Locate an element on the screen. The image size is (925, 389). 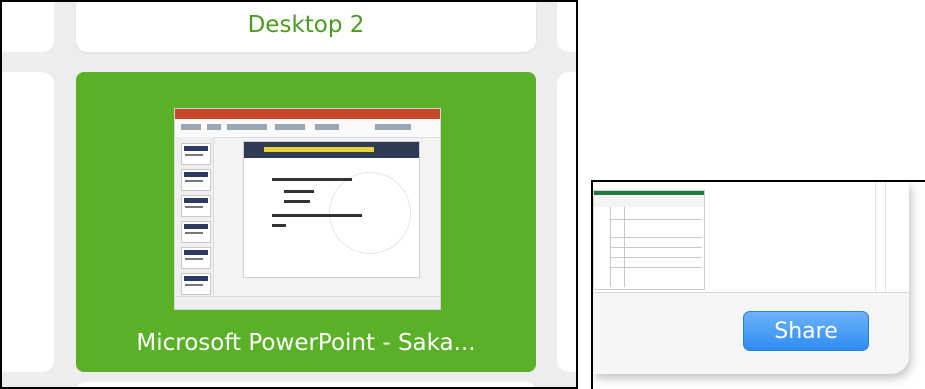
window-thumbnail-bottom is located at coordinates (306, 384).